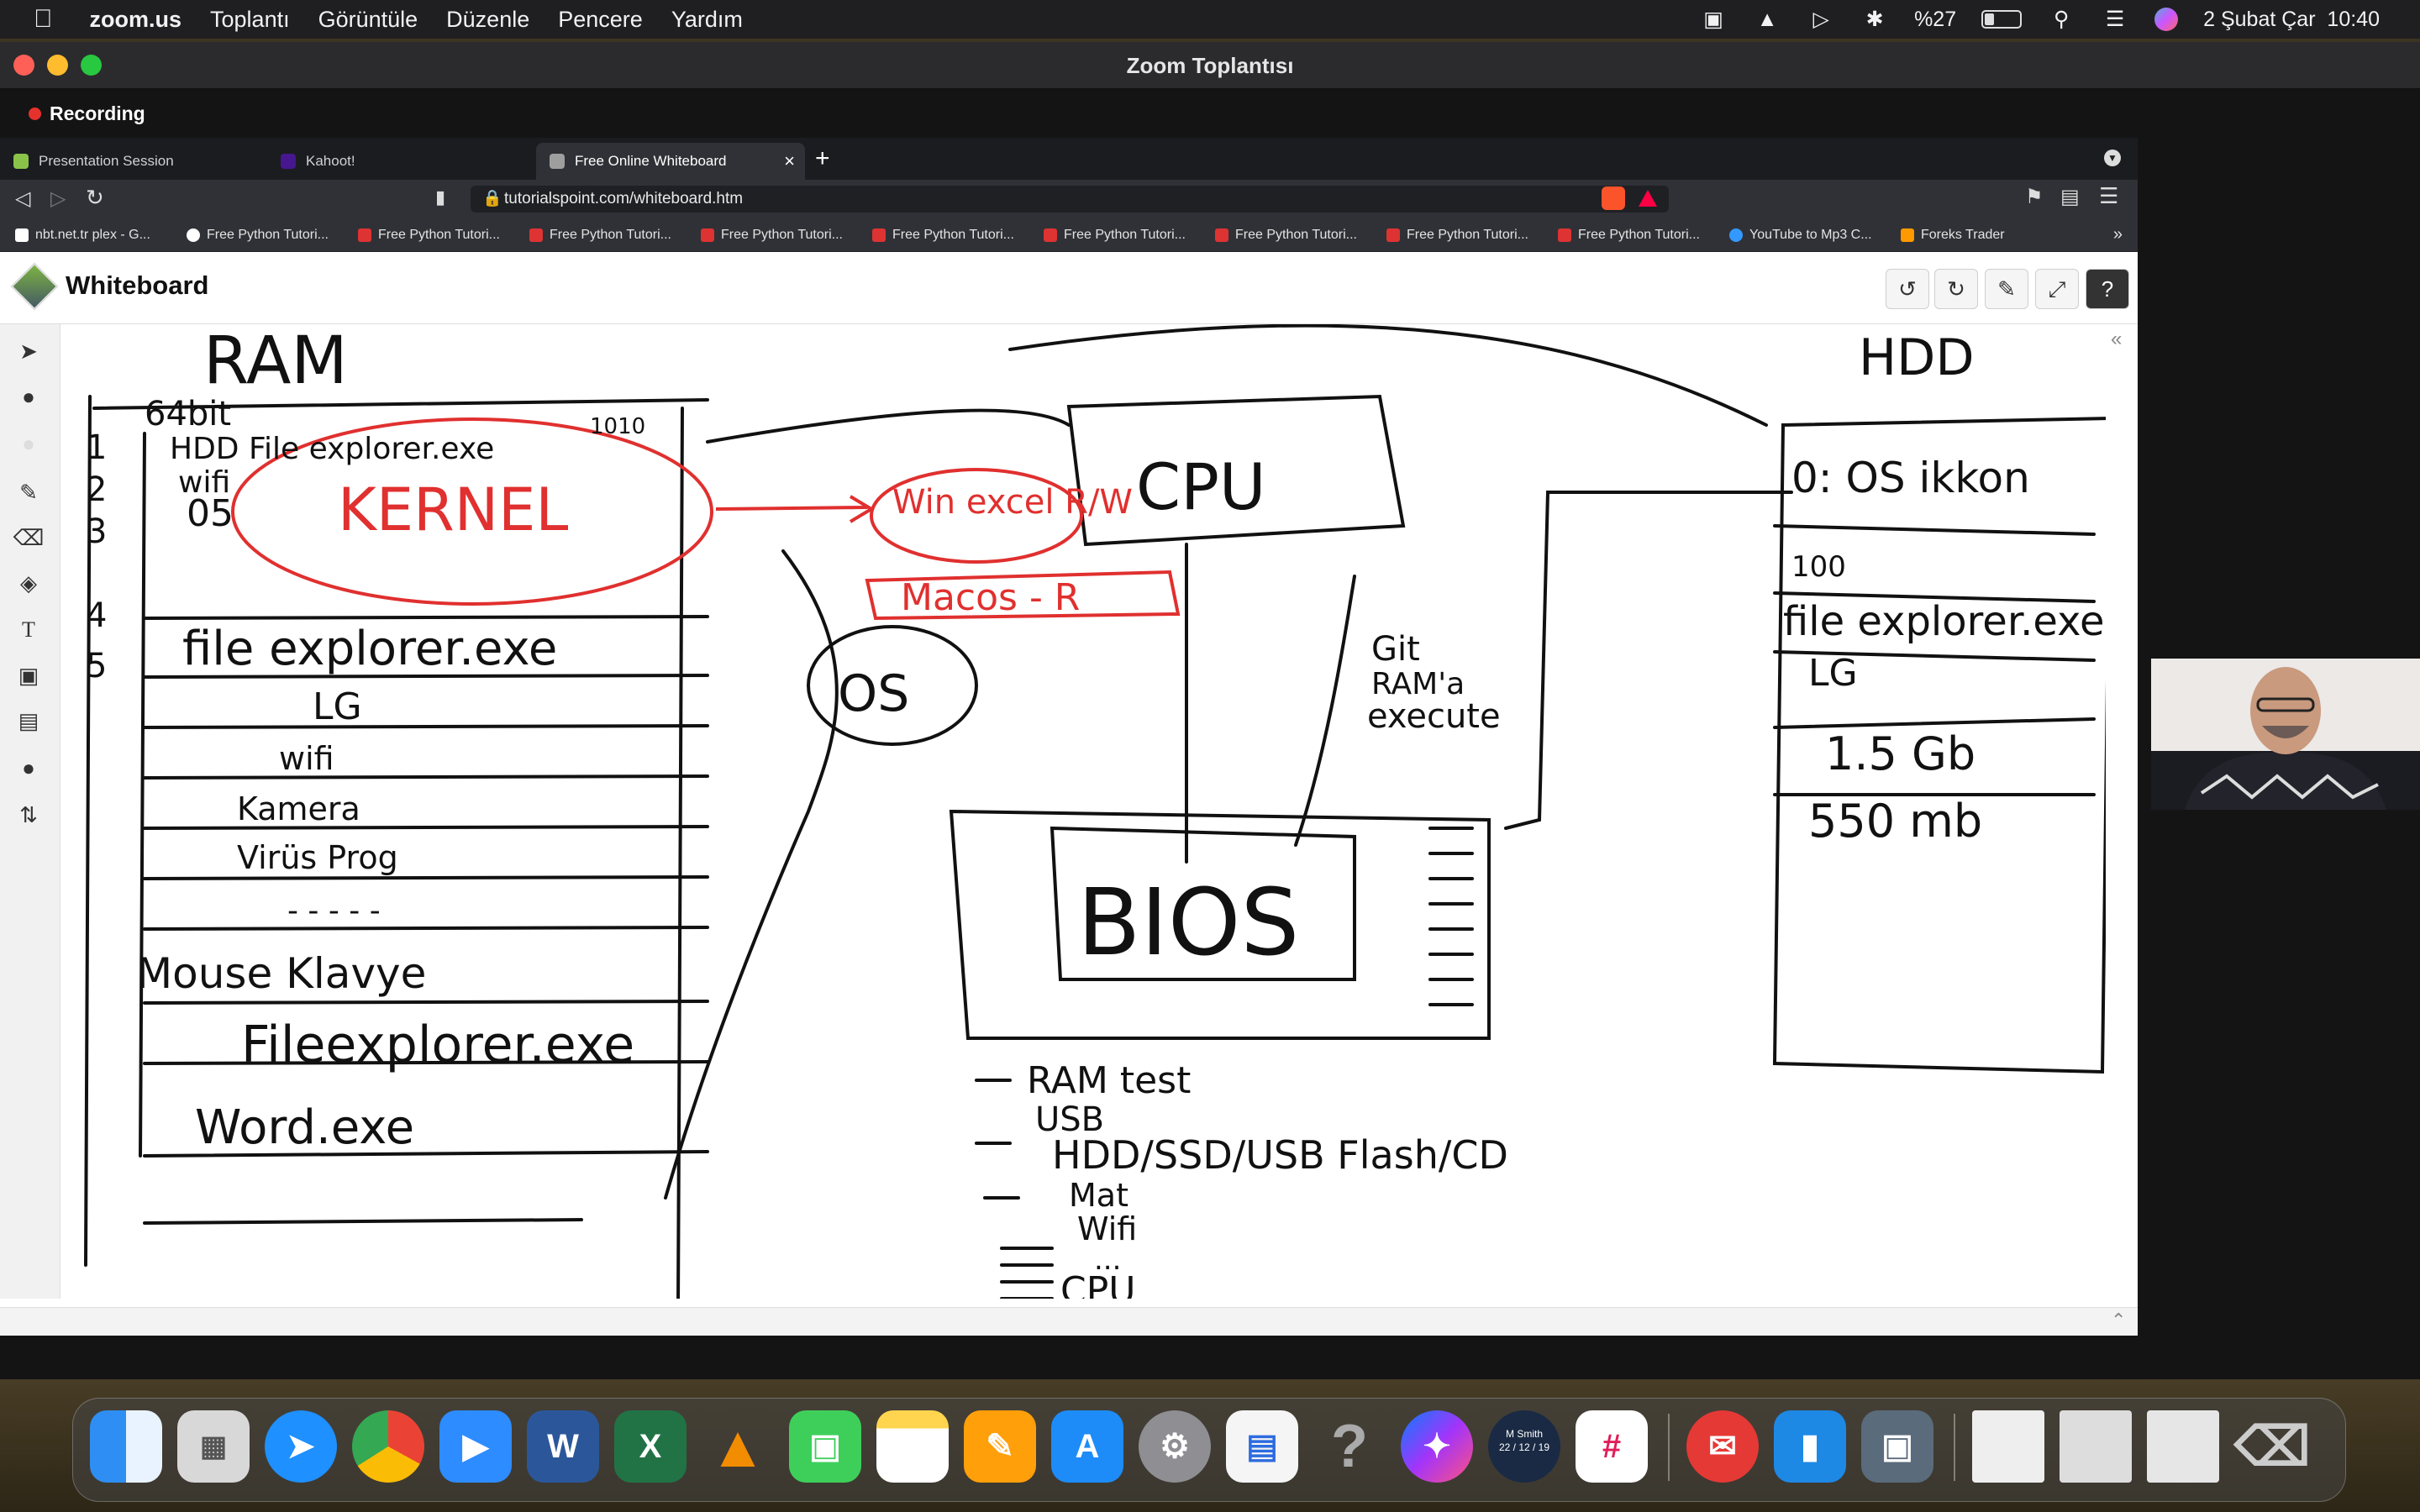  What do you see at coordinates (28, 767) in the screenshot?
I see `chat-icon: ●` at bounding box center [28, 767].